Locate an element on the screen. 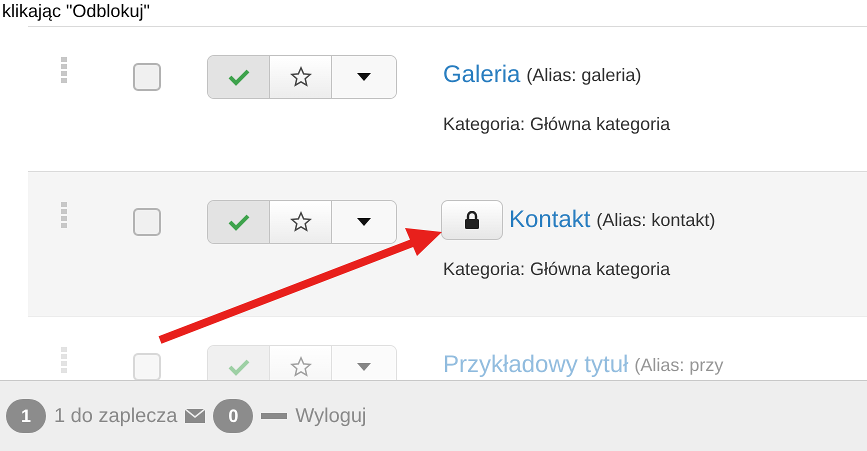  alias-text: (Alias: kontakt) is located at coordinates (656, 220).